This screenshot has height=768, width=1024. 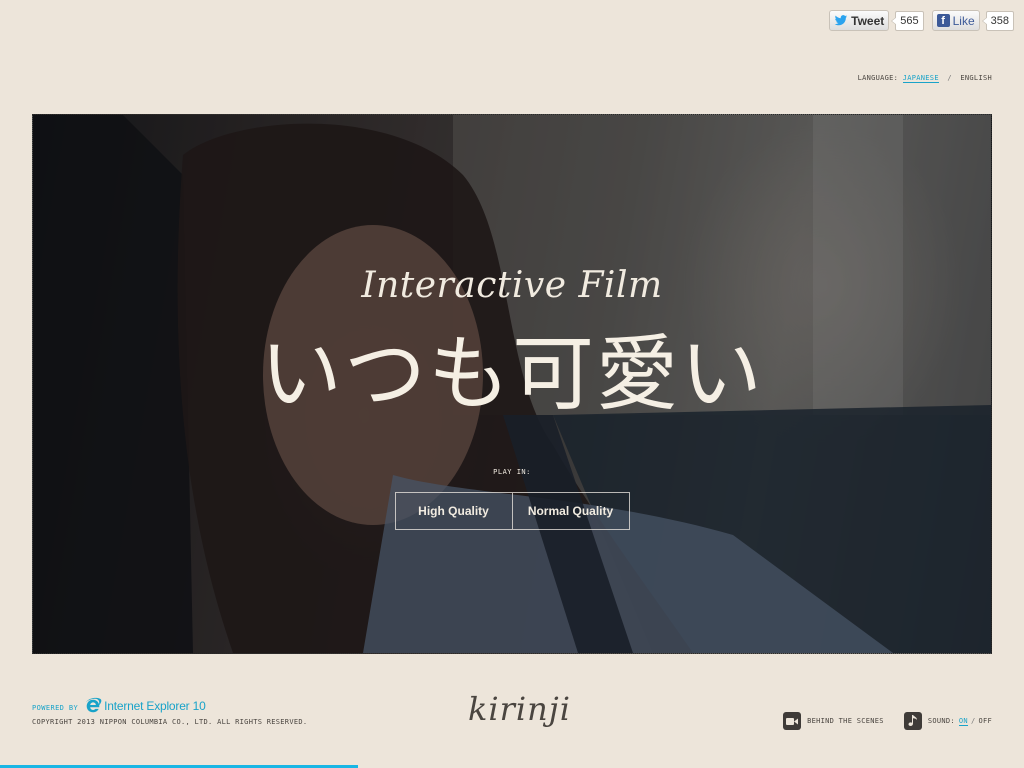 I want to click on sound-control: SOUND: ON / OFF, so click(x=947, y=721).